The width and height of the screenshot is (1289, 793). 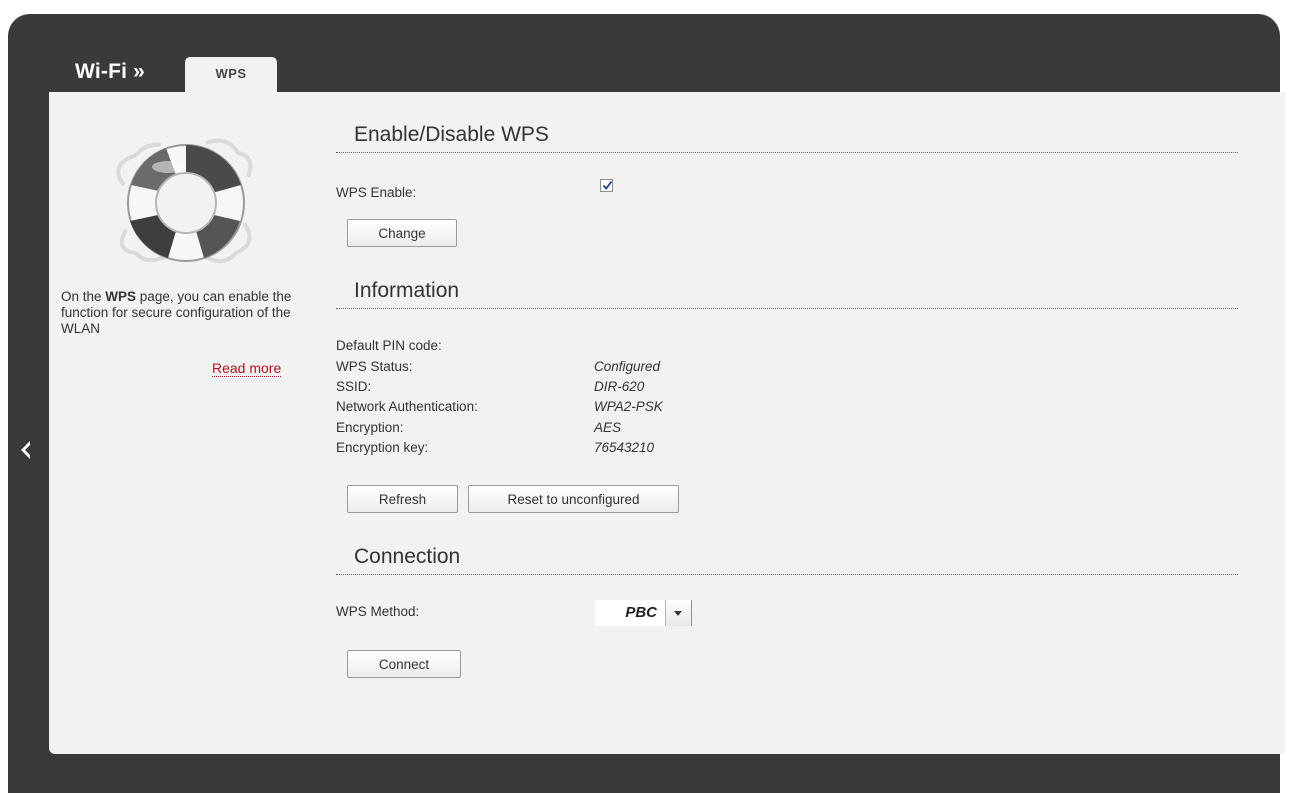 I want to click on wps-enable-label: WPS Enable:, so click(x=376, y=192).